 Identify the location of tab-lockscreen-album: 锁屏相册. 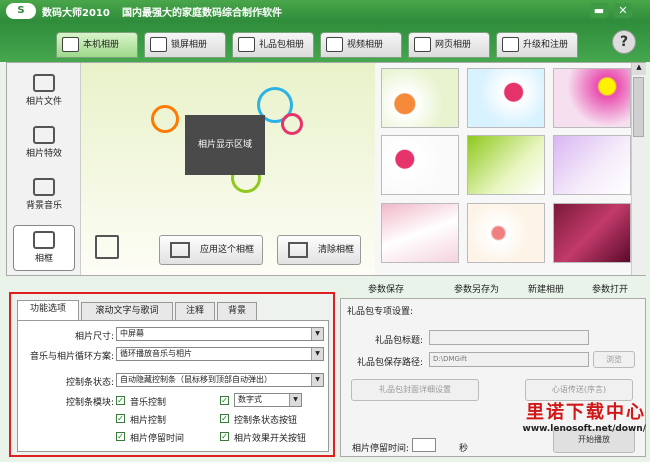
(185, 45).